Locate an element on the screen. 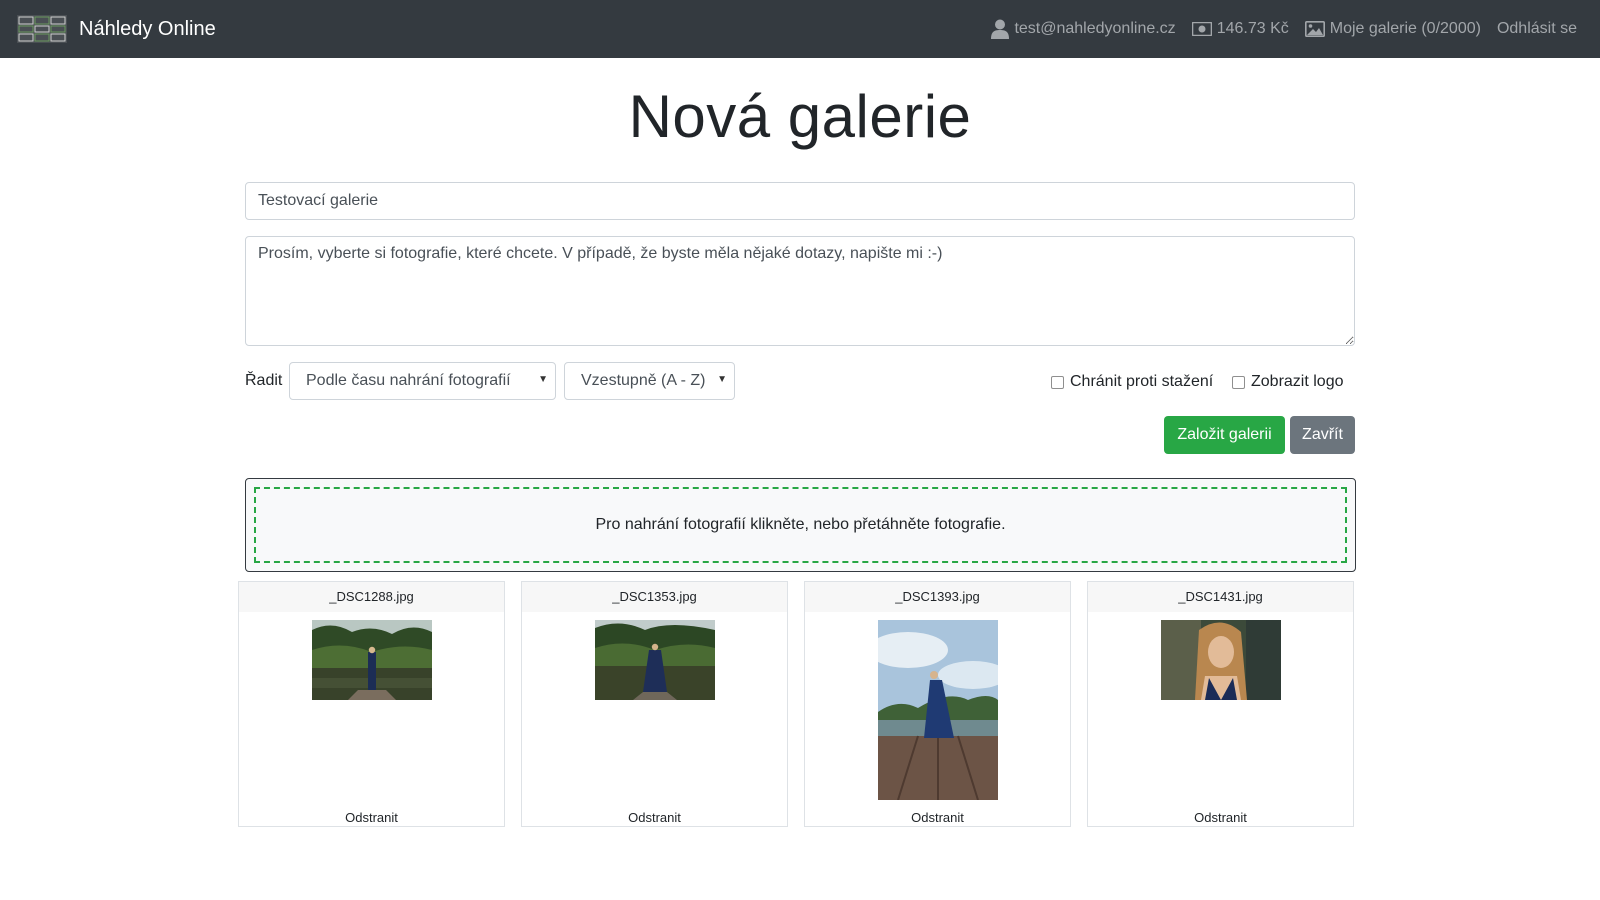 This screenshot has width=1600, height=900. protect-download-label: Chránit proti stažení is located at coordinates (1142, 381).